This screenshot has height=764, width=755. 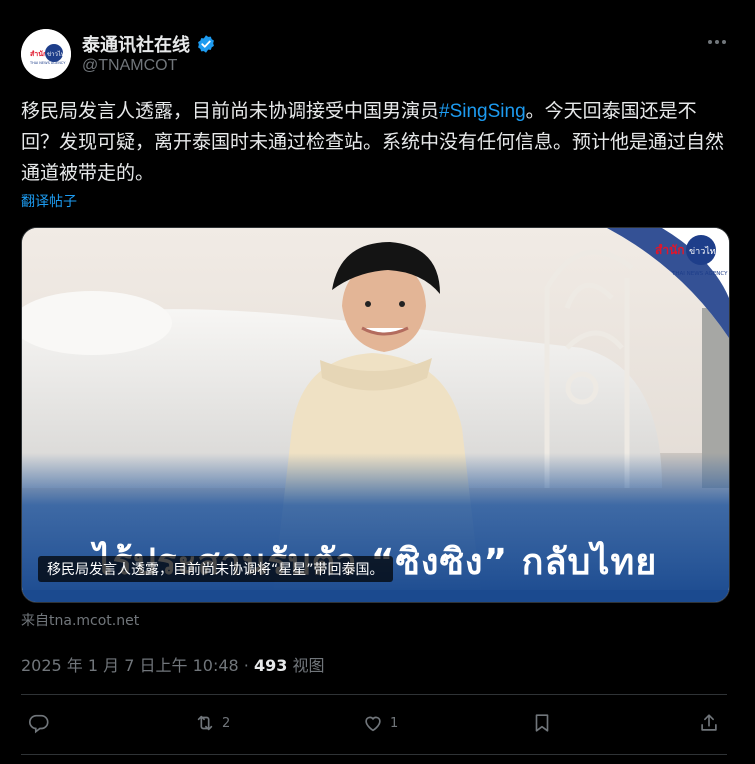 I want to click on reply-button, so click(x=42, y=723).